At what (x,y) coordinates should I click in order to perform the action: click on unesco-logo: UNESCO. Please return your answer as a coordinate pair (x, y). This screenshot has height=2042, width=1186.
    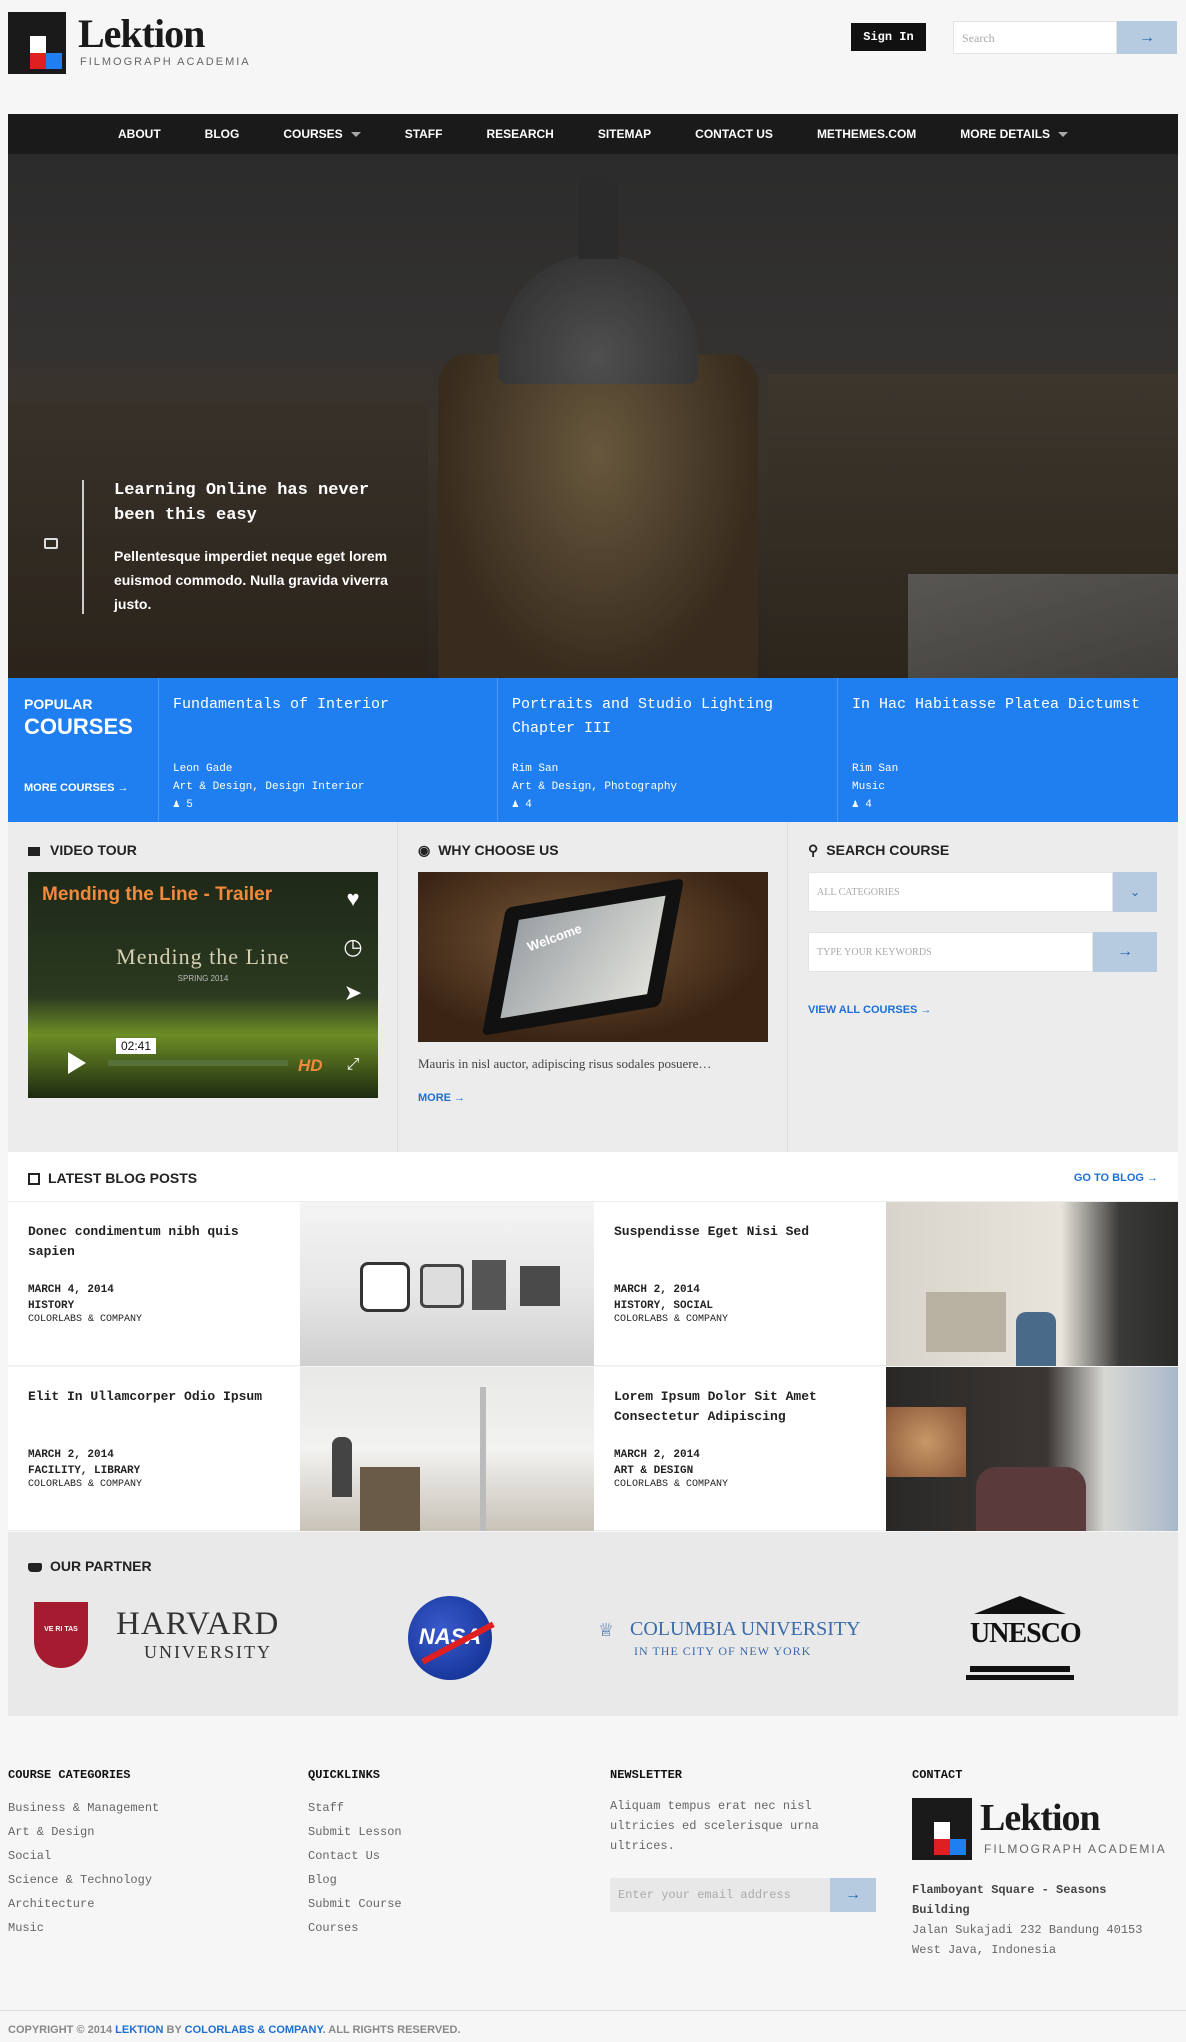
    Looking at the image, I should click on (1024, 1639).